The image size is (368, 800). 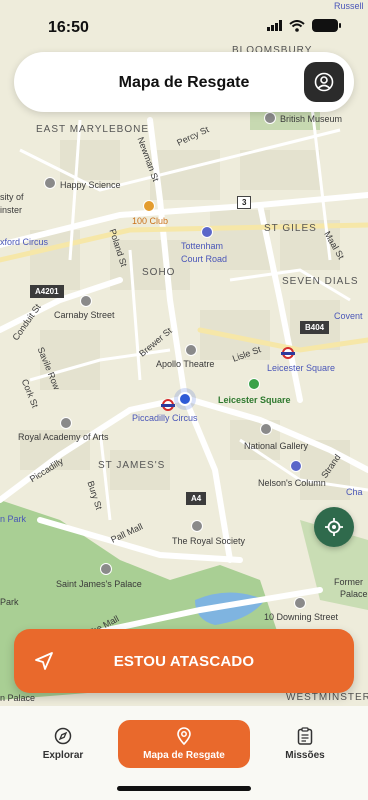 I want to click on header-card: Mapa de Resgate, so click(x=184, y=82).